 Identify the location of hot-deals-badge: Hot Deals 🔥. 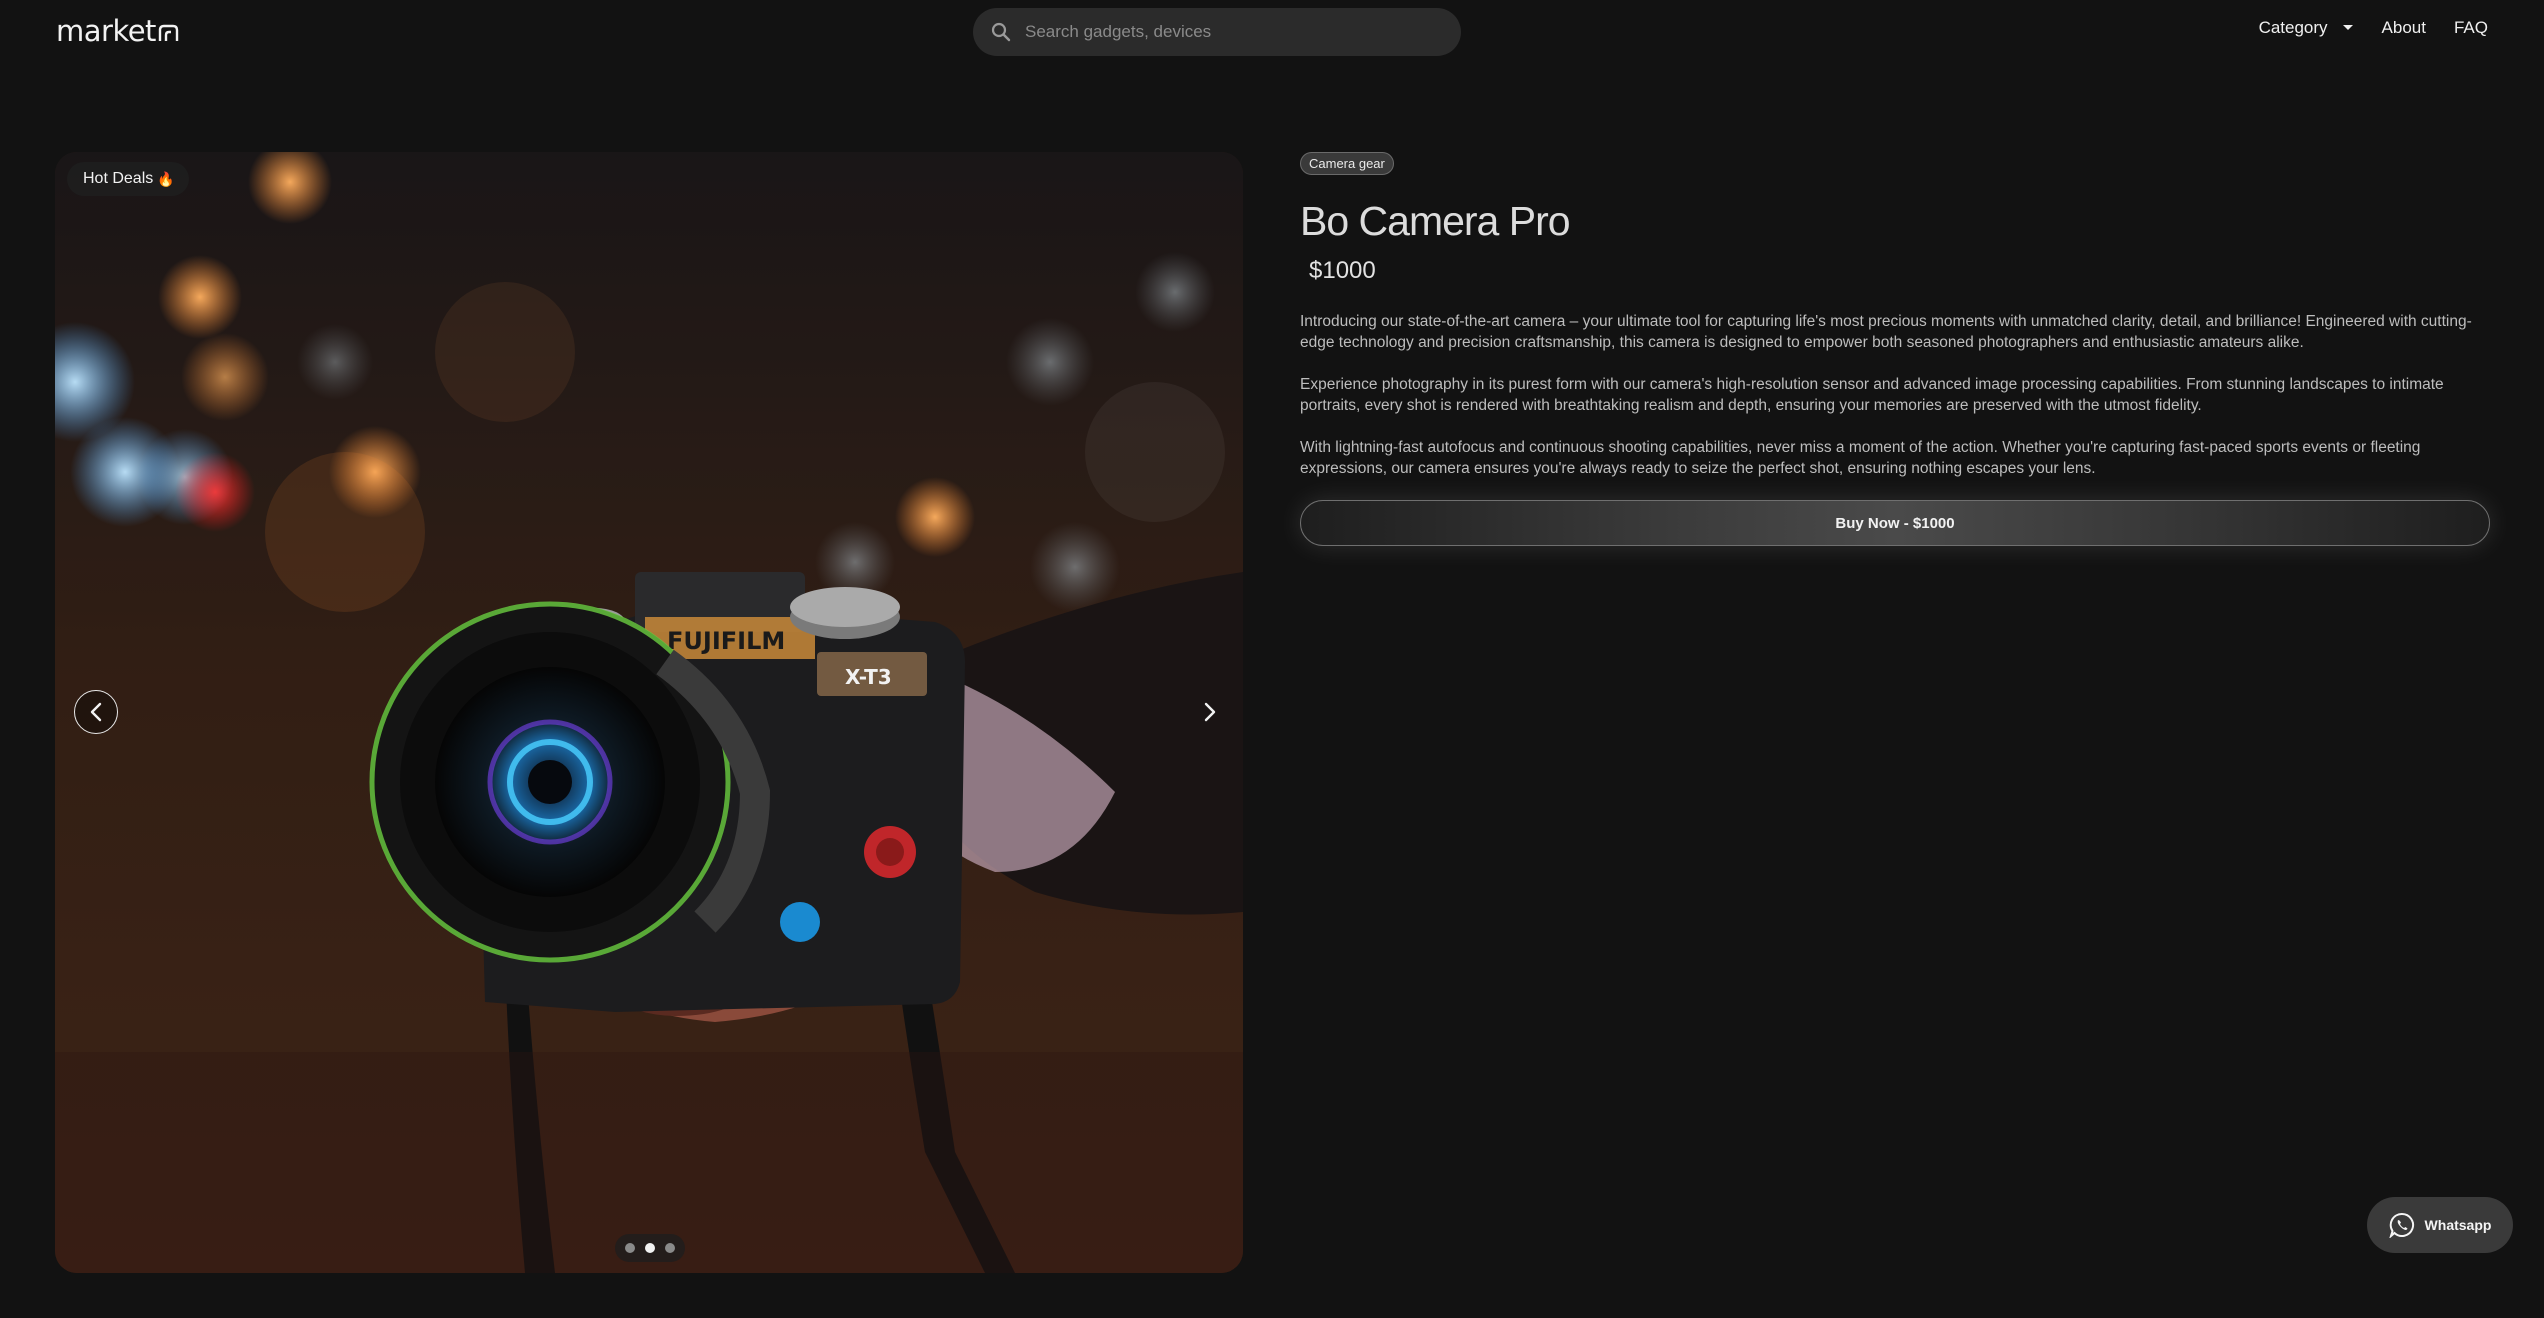
(128, 179).